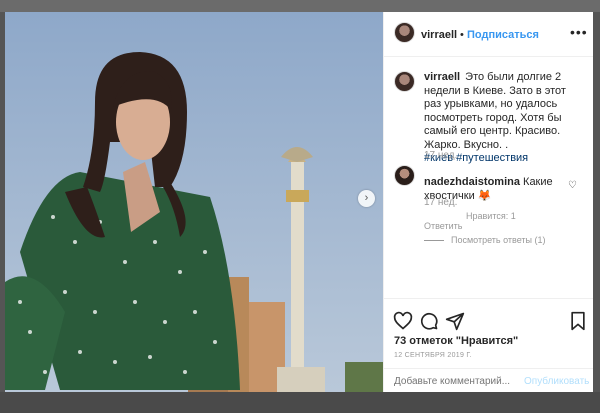 The width and height of the screenshot is (600, 413). I want to click on fox-emoji: 🦊, so click(484, 196).